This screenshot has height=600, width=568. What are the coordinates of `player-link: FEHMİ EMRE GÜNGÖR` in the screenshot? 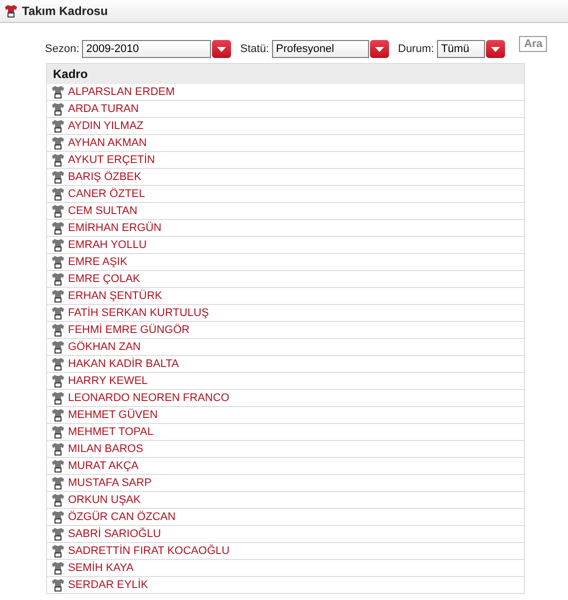 It's located at (129, 330).